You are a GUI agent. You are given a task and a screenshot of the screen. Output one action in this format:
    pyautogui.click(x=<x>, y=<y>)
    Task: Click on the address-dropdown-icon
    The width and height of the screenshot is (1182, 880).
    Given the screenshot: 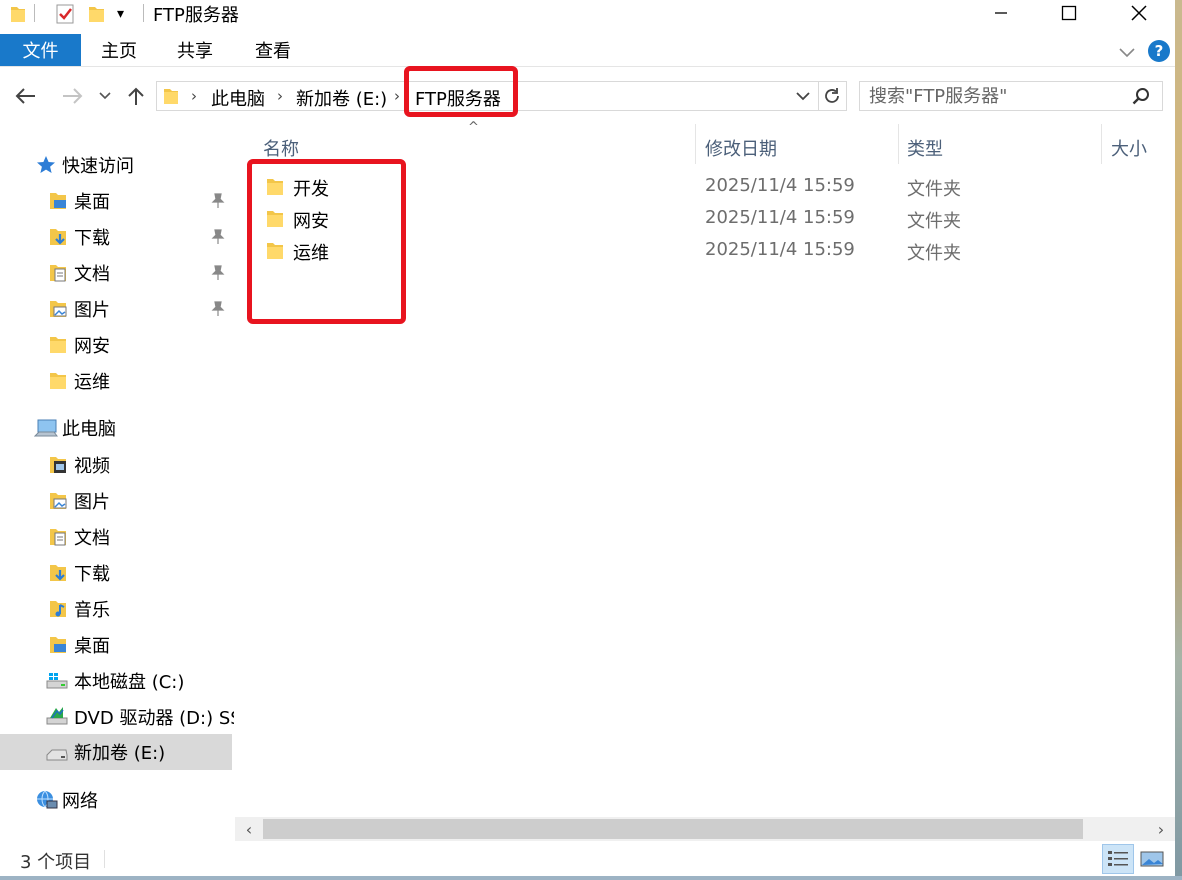 What is the action you would take?
    pyautogui.click(x=803, y=98)
    